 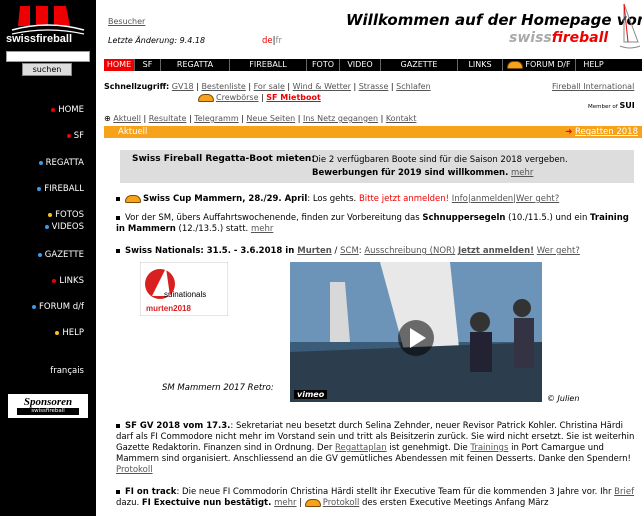 What do you see at coordinates (157, 40) in the screenshot?
I see `last-updated: Letzte Änderung: 9.4.18` at bounding box center [157, 40].